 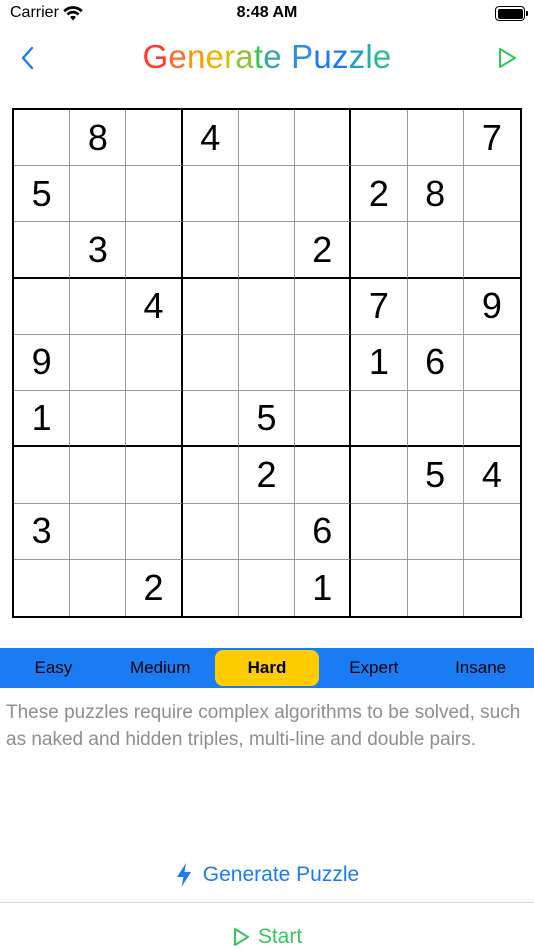 I want to click on difficulty-option-easy: Easy, so click(x=53, y=668).